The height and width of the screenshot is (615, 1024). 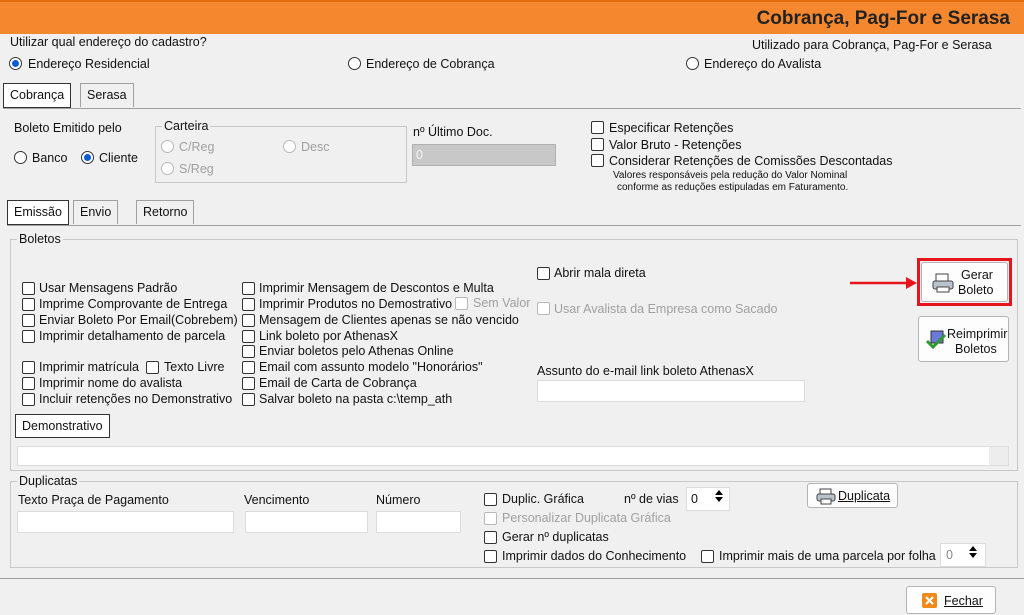 What do you see at coordinates (87, 157) in the screenshot?
I see `radio-cliente` at bounding box center [87, 157].